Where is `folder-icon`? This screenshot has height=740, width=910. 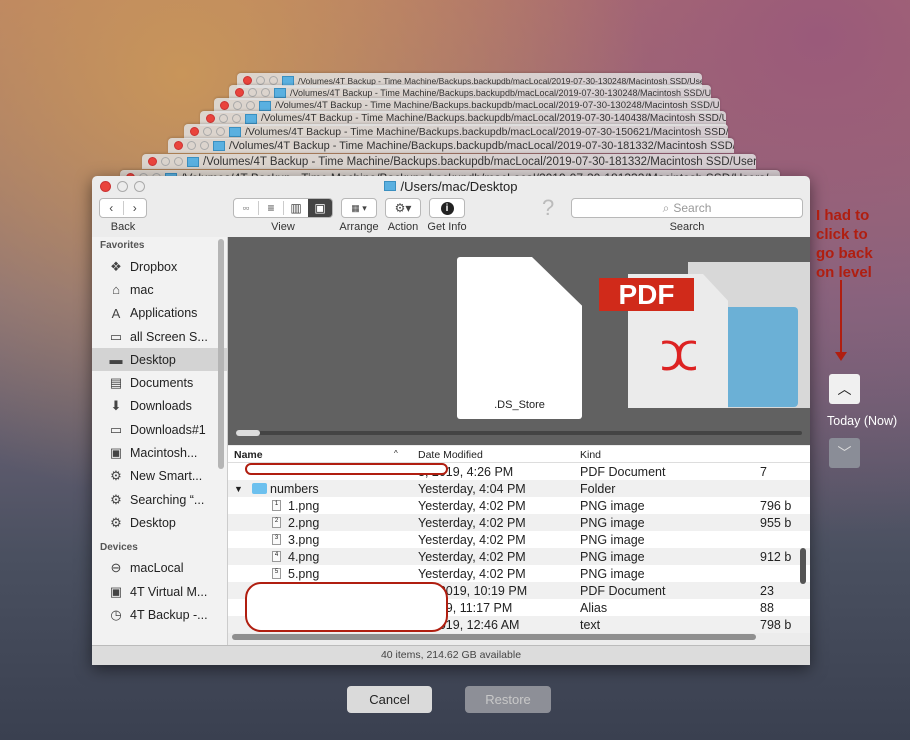 folder-icon is located at coordinates (219, 145).